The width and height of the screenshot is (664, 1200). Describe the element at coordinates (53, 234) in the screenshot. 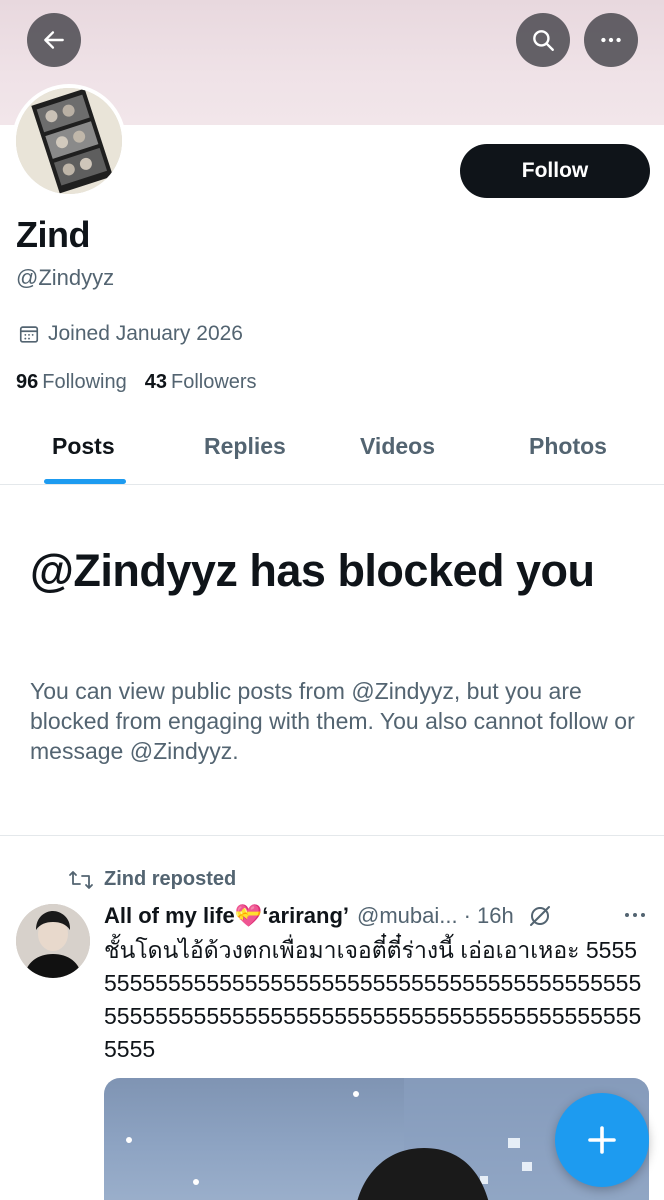

I see `profile-name: Zind` at that location.